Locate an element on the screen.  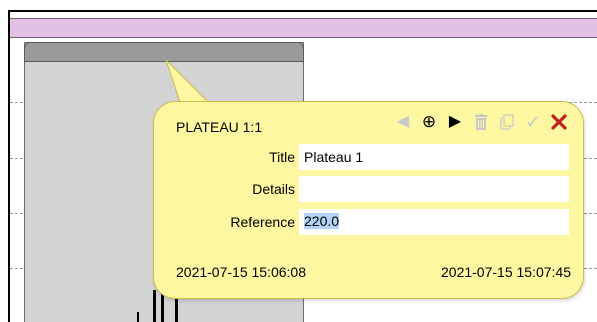
time-range: 2021-07-15 15:06:08 2021-07-15 15:07:45 is located at coordinates (373, 272).